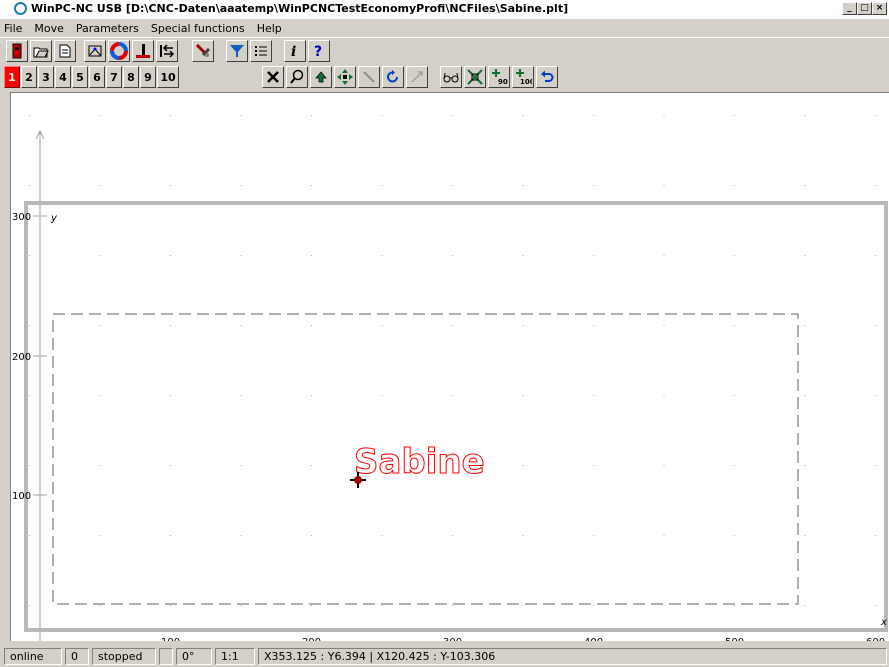 The height and width of the screenshot is (667, 889). What do you see at coordinates (167, 51) in the screenshot?
I see `reference-run-button` at bounding box center [167, 51].